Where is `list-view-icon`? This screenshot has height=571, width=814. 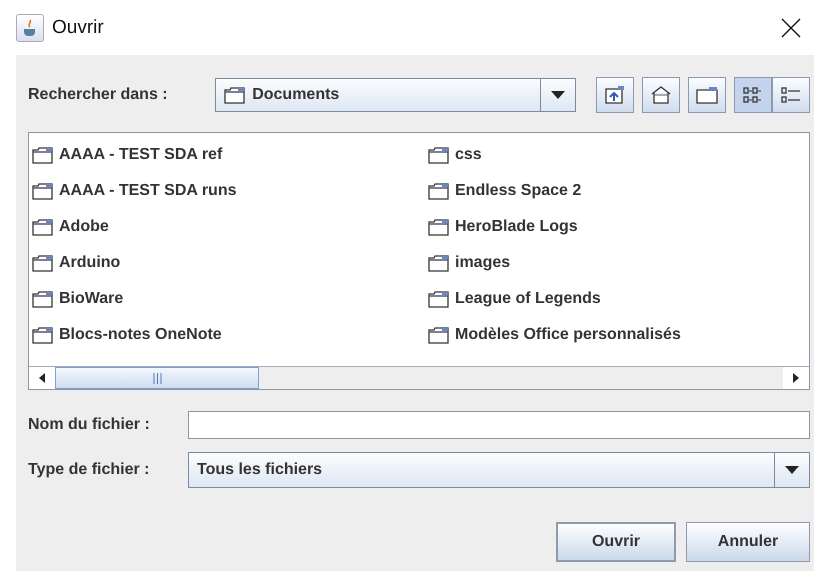 list-view-icon is located at coordinates (753, 95).